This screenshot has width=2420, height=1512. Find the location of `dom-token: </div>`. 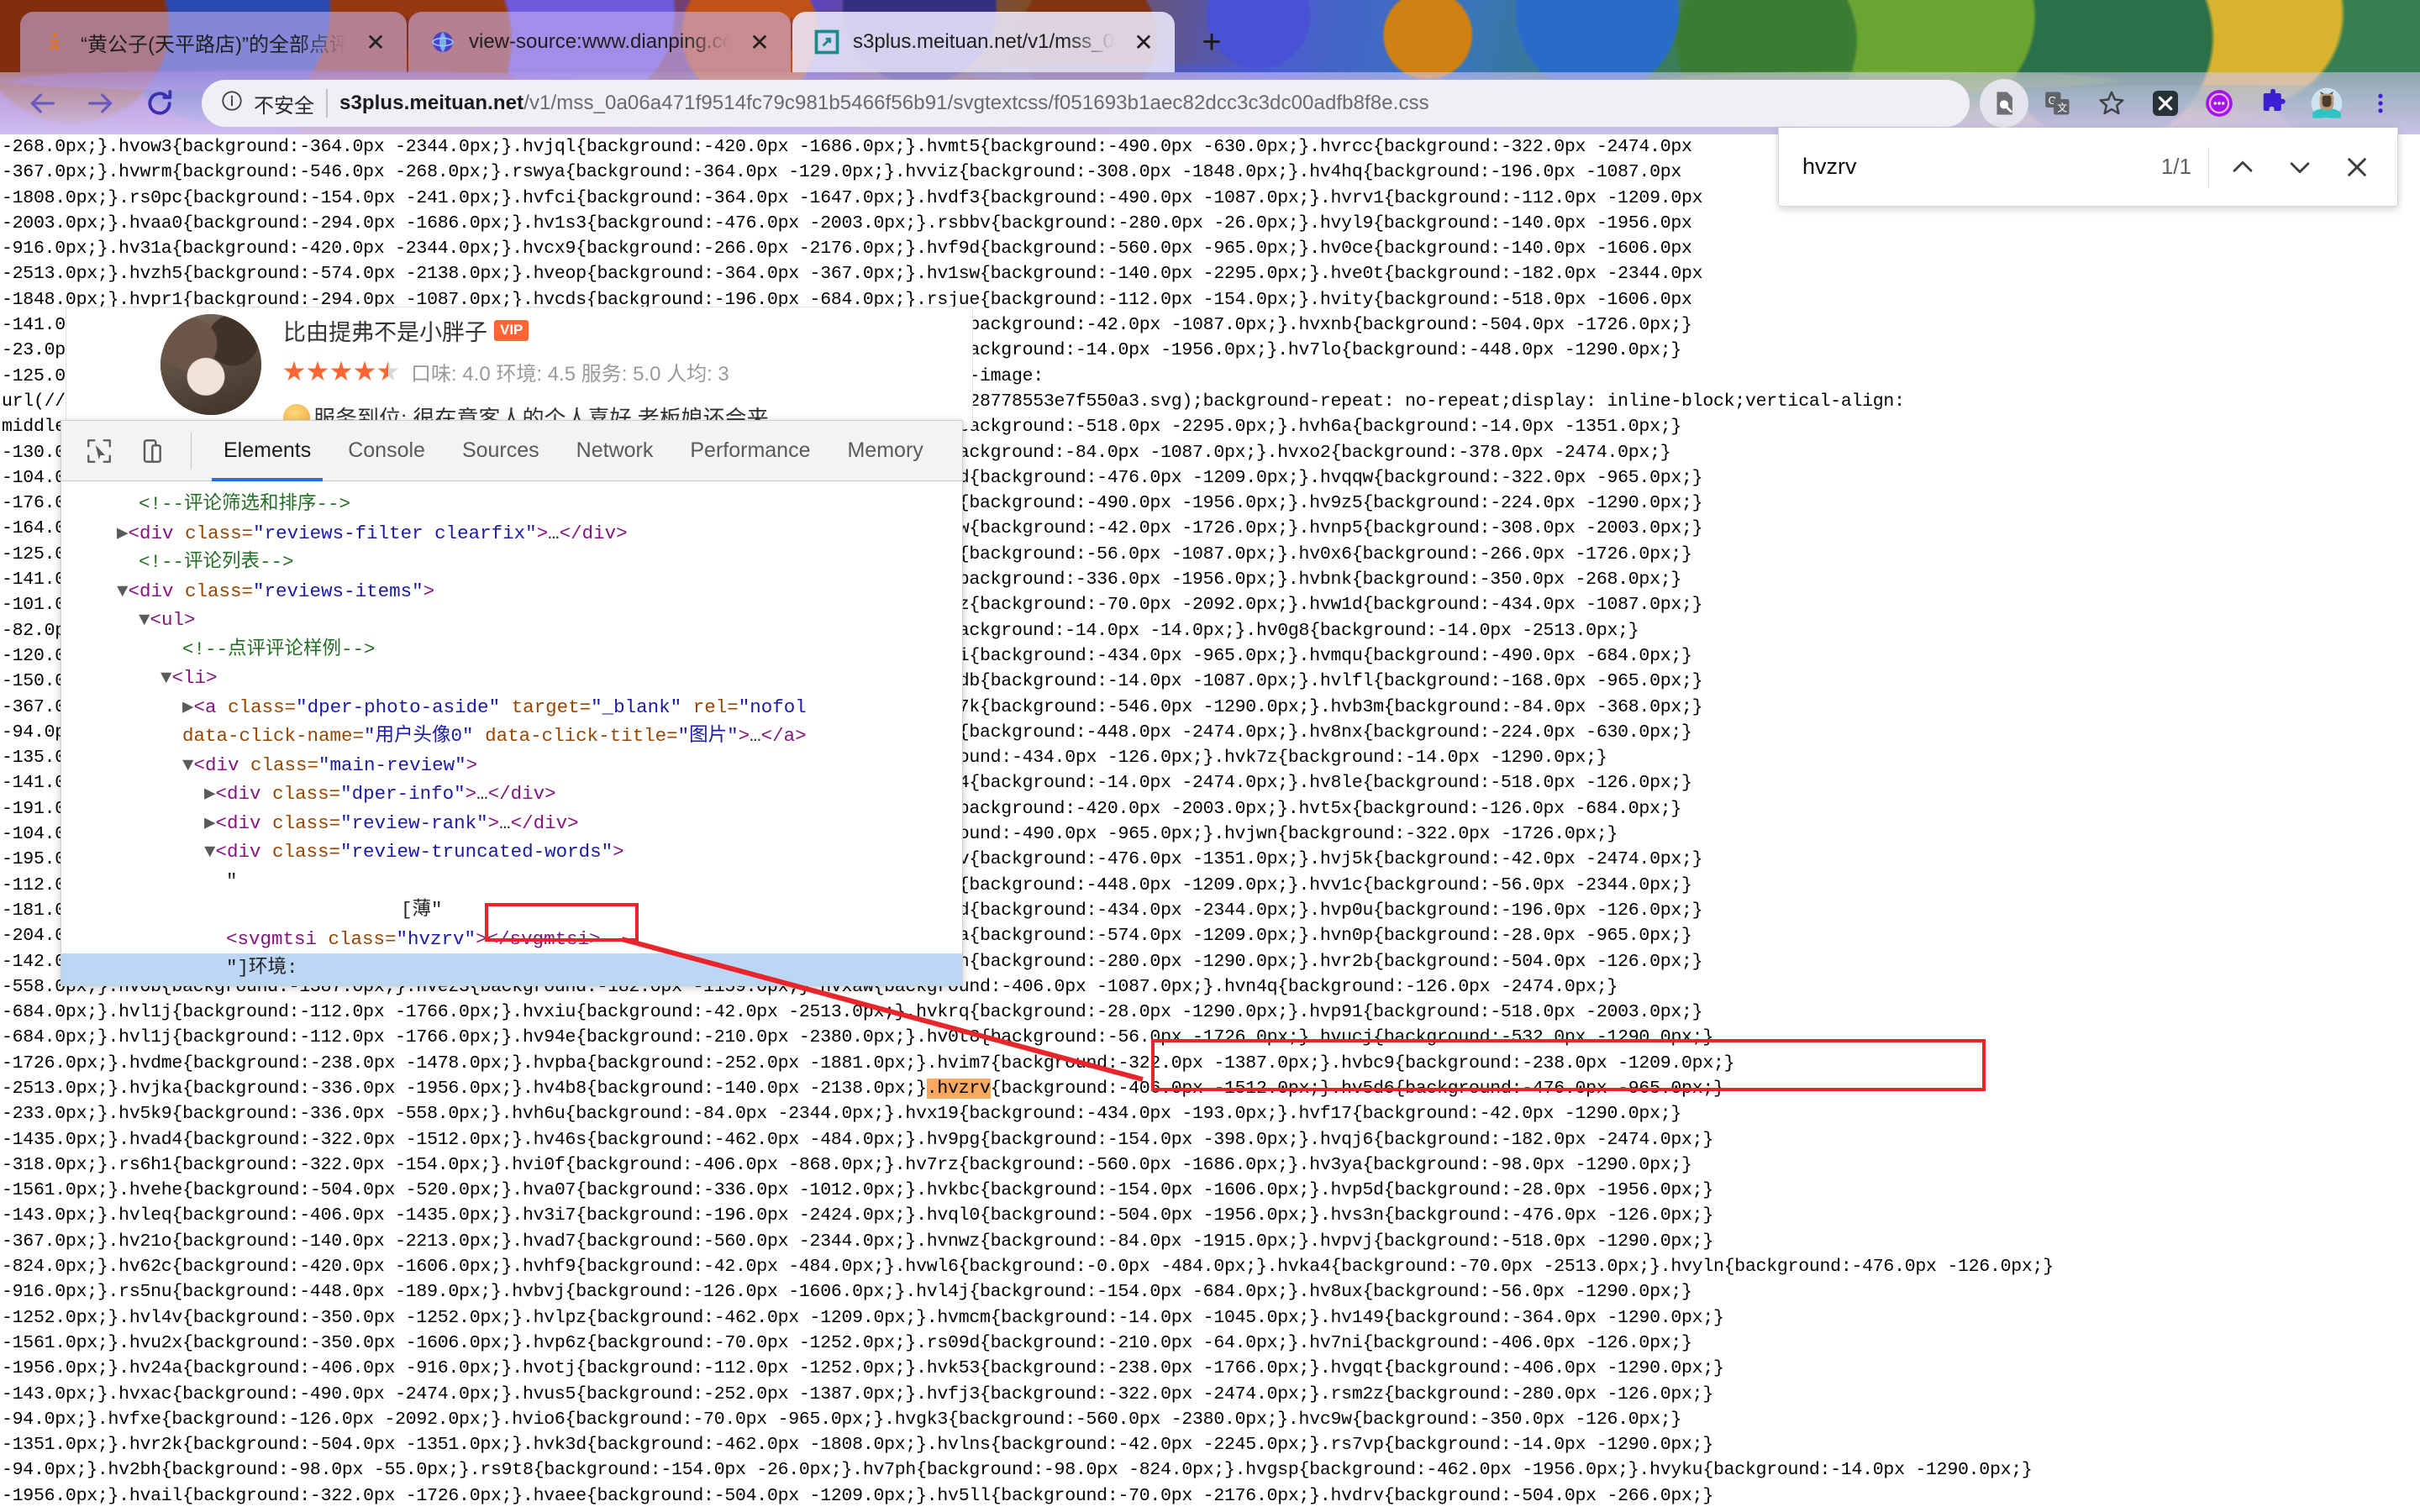

dom-token: </div> is located at coordinates (593, 533).